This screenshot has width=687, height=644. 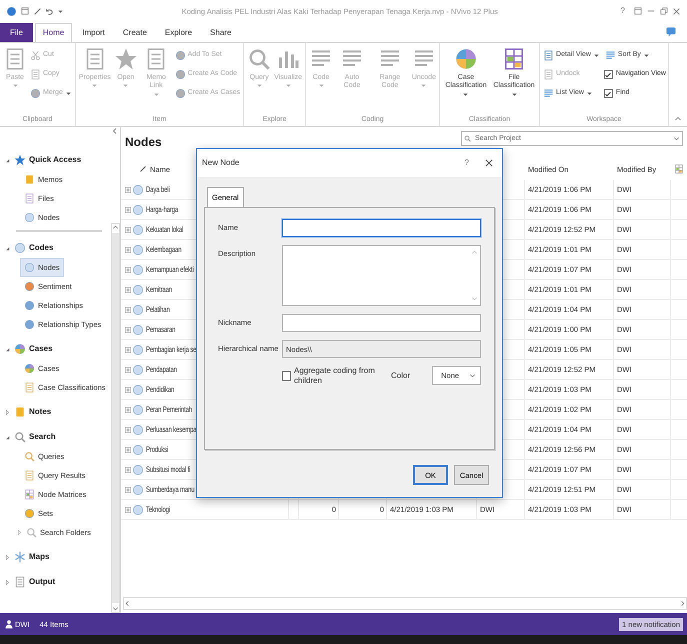 I want to click on table-cell: Subsitusi modal fi, so click(x=168, y=469).